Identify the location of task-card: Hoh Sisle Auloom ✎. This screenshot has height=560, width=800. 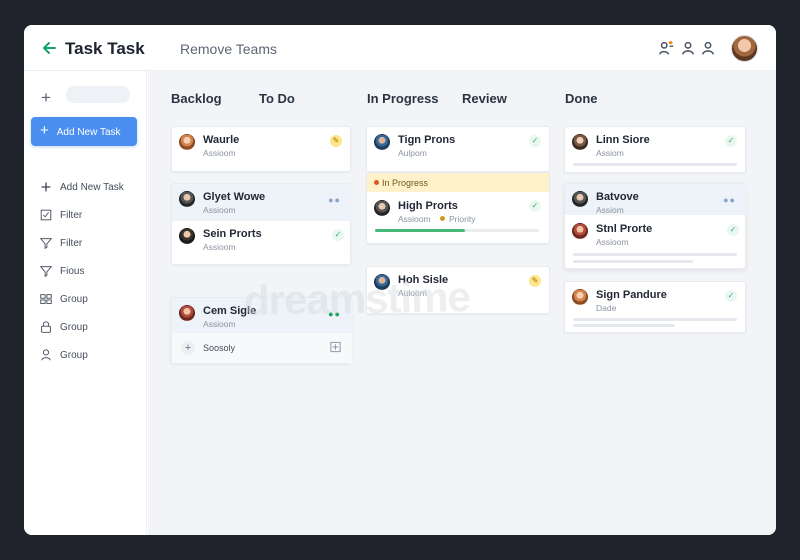
(458, 290).